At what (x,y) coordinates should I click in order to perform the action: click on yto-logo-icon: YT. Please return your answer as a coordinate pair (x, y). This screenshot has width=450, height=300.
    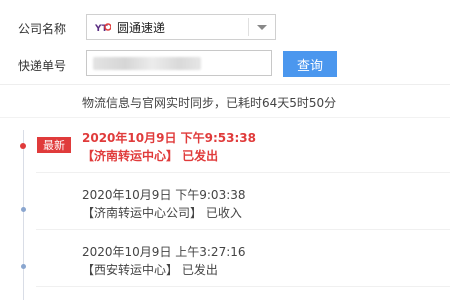
    Looking at the image, I should click on (103, 27).